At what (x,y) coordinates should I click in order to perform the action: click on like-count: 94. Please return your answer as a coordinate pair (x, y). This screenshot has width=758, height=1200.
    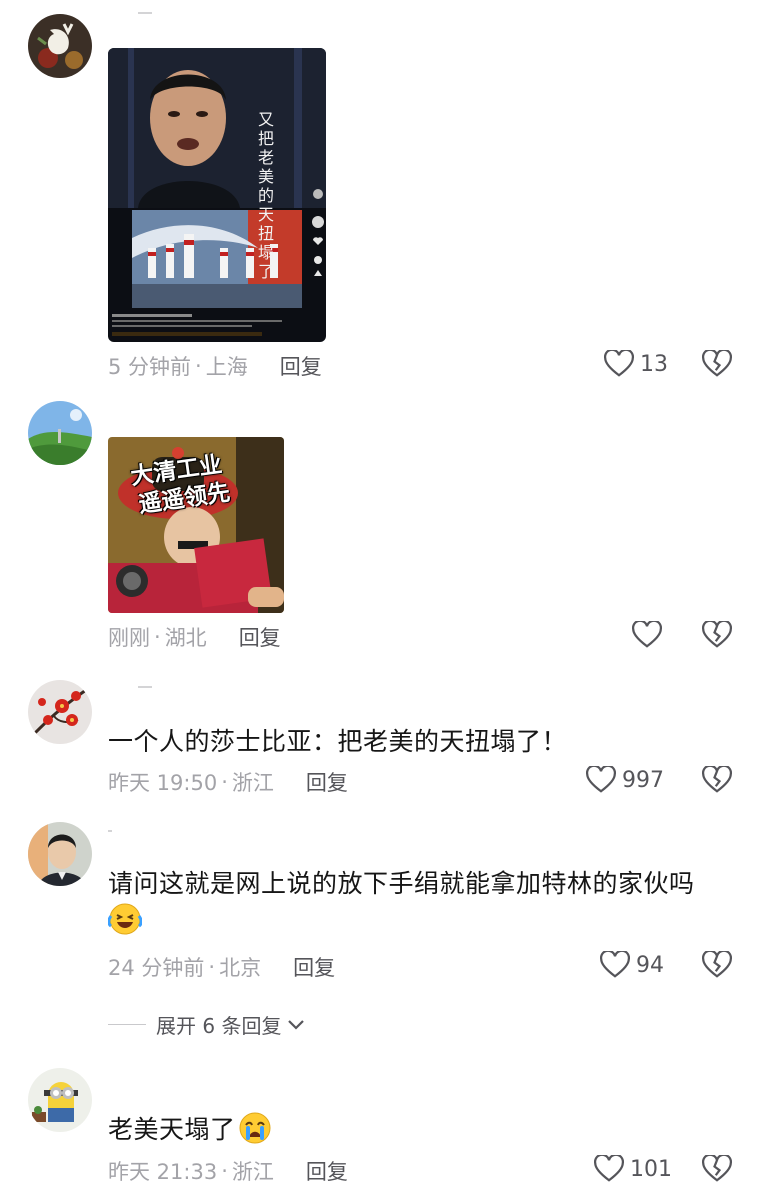
    Looking at the image, I should click on (650, 965).